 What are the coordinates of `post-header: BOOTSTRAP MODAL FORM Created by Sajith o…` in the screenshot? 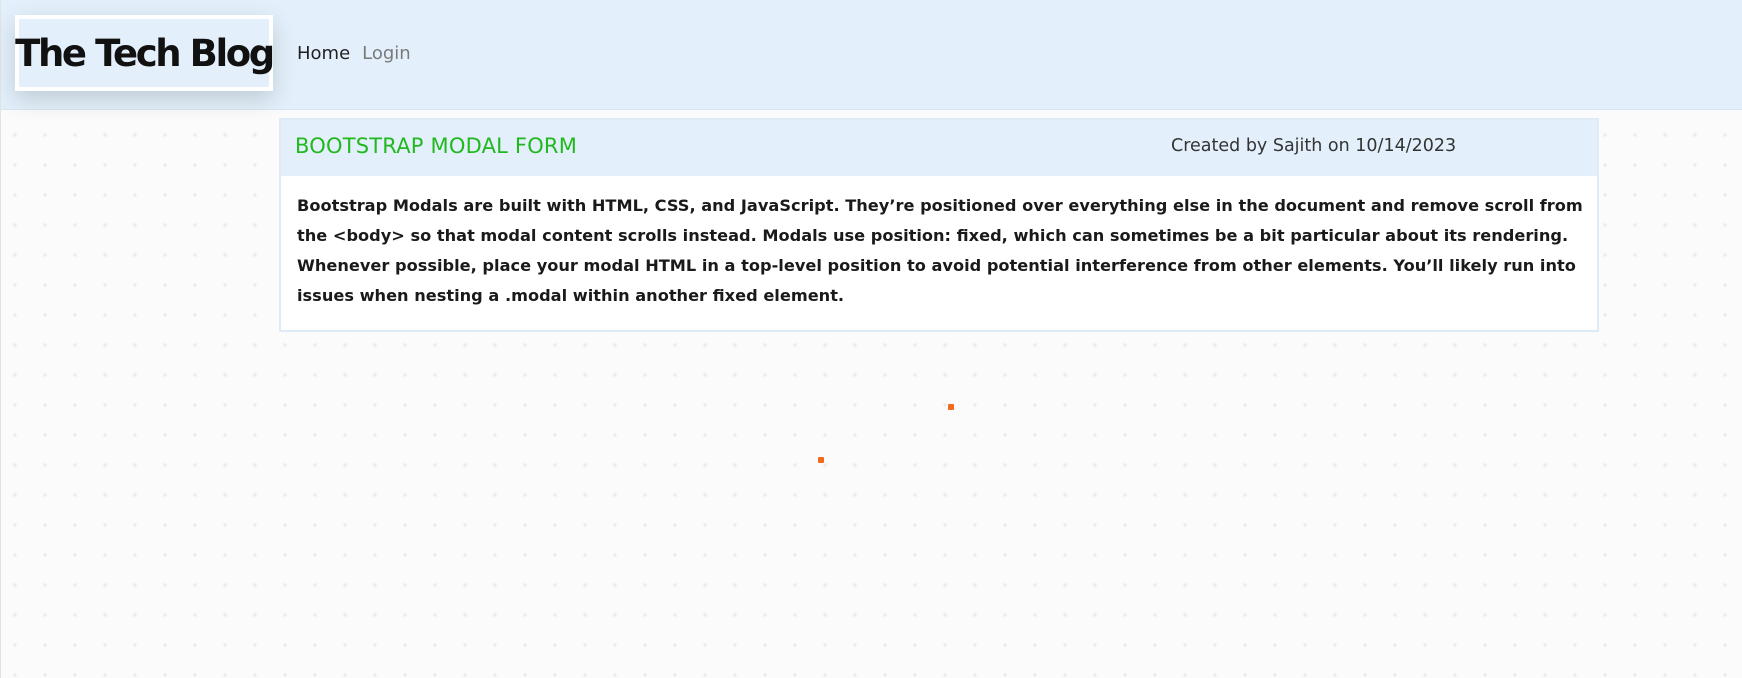 It's located at (939, 148).